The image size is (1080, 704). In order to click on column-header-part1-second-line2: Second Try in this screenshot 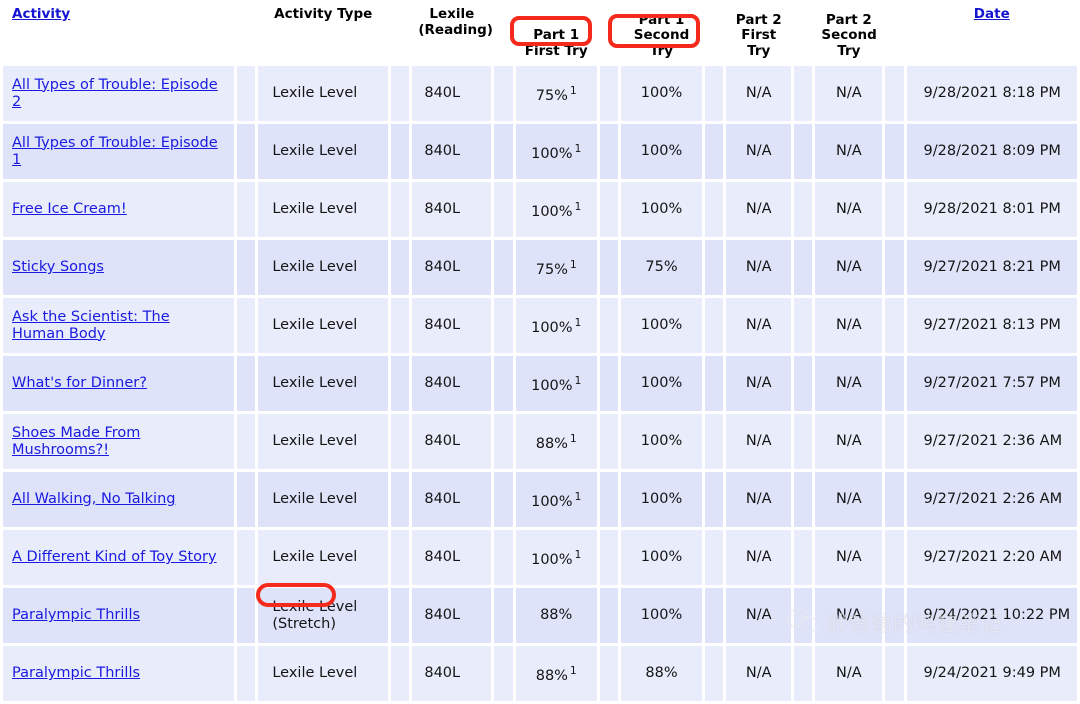, I will do `click(661, 43)`.